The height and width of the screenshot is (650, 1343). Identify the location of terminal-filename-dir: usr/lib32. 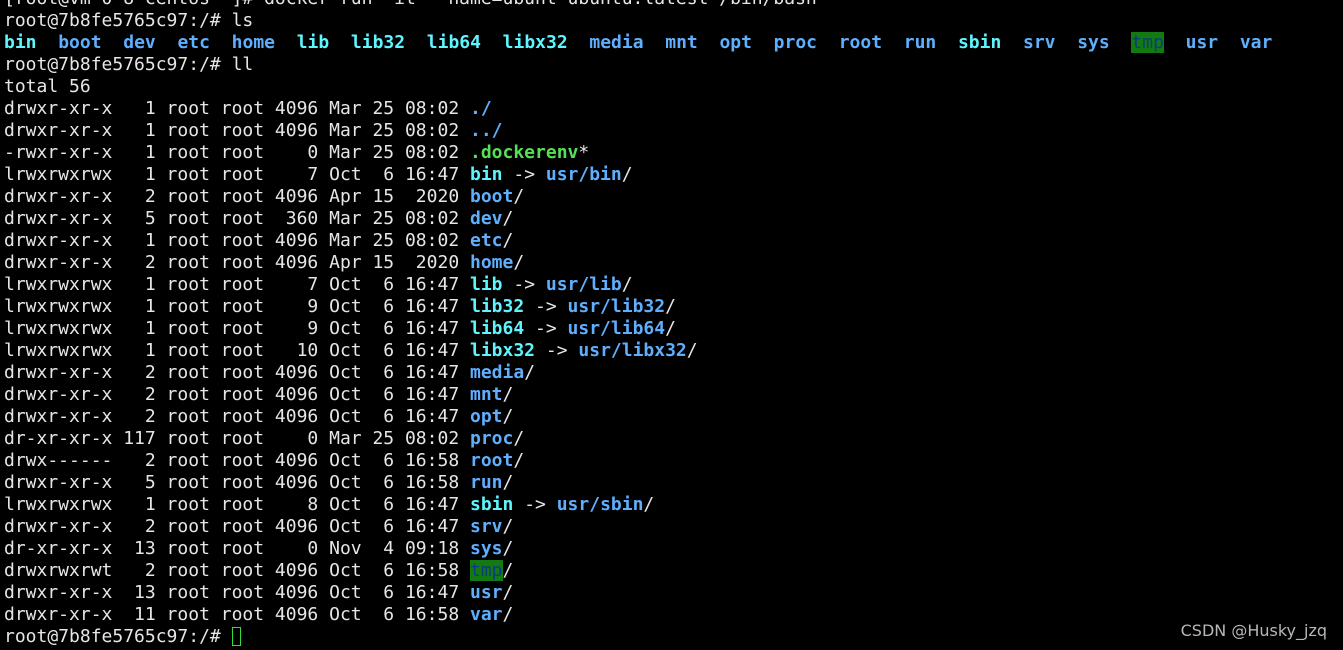
(616, 306).